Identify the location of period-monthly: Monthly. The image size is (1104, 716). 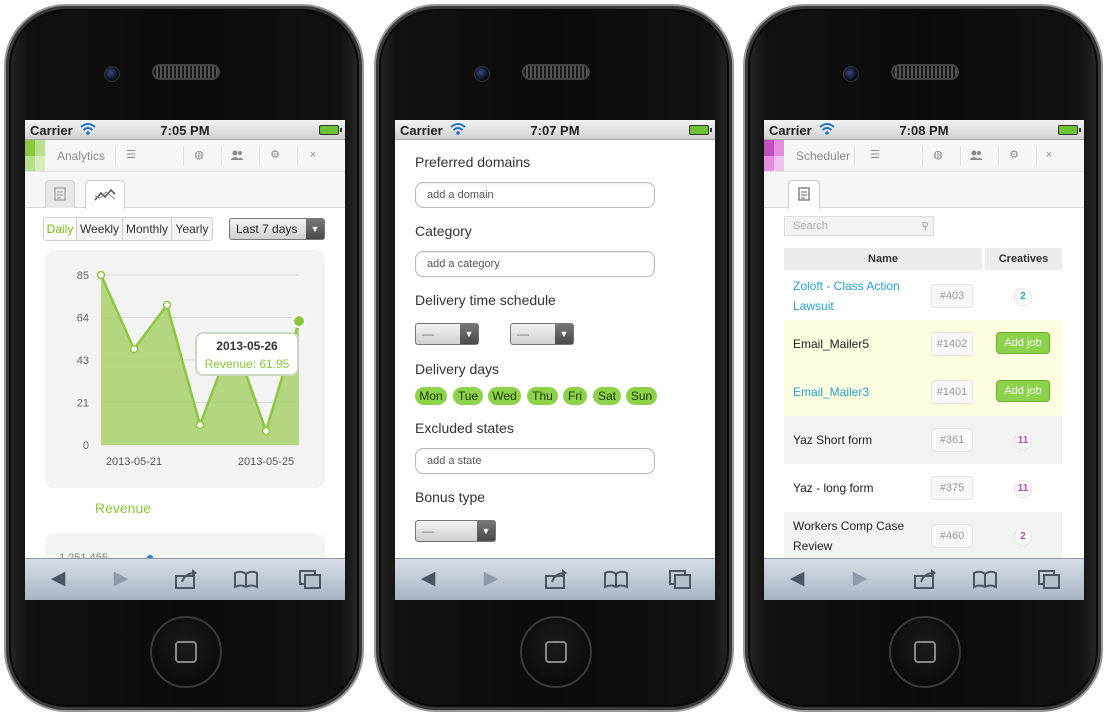
(147, 229).